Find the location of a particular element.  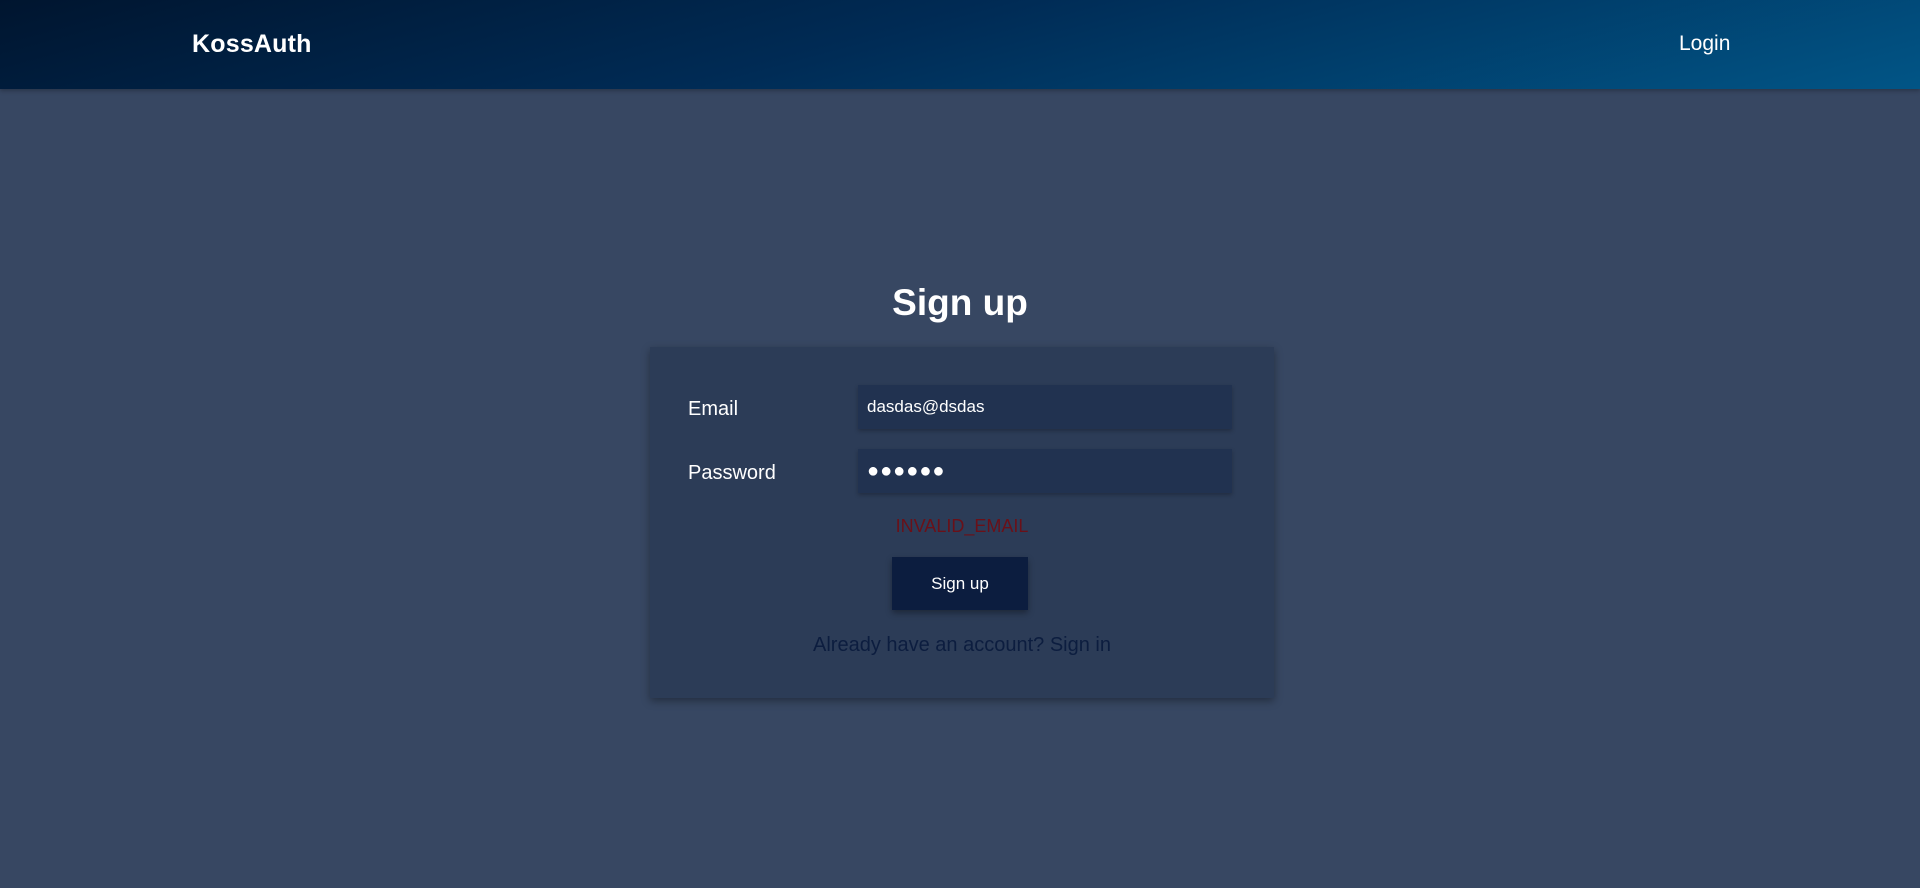

email-field is located at coordinates (1045, 407).